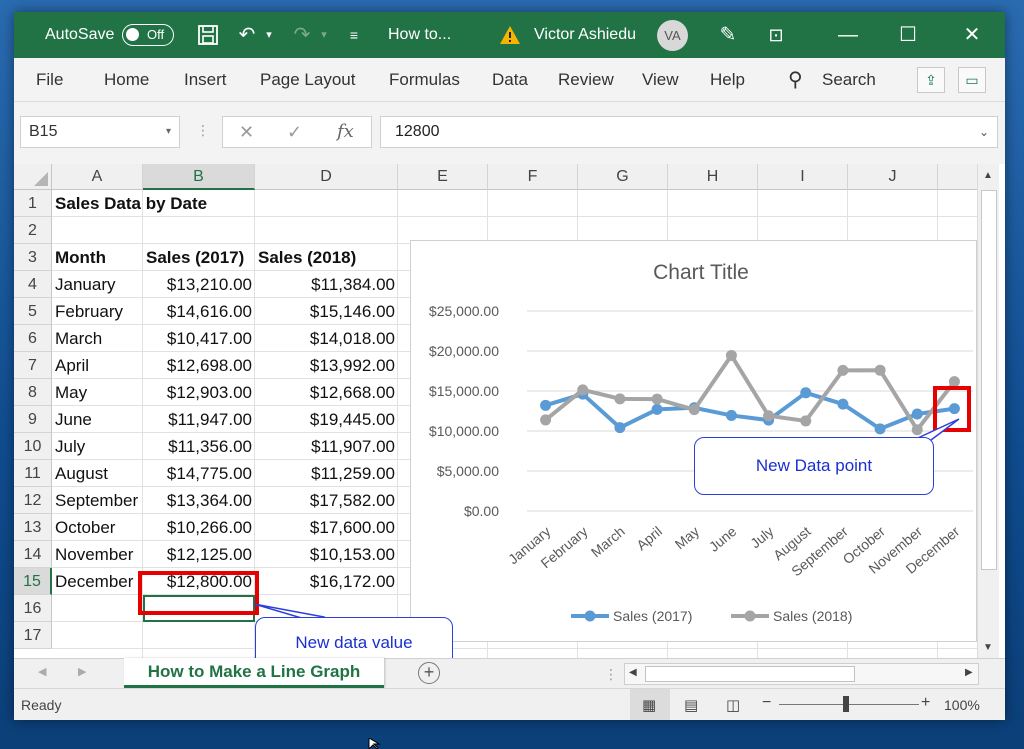 This screenshot has width=1024, height=749. I want to click on maximize-icon: ☐, so click(908, 35).